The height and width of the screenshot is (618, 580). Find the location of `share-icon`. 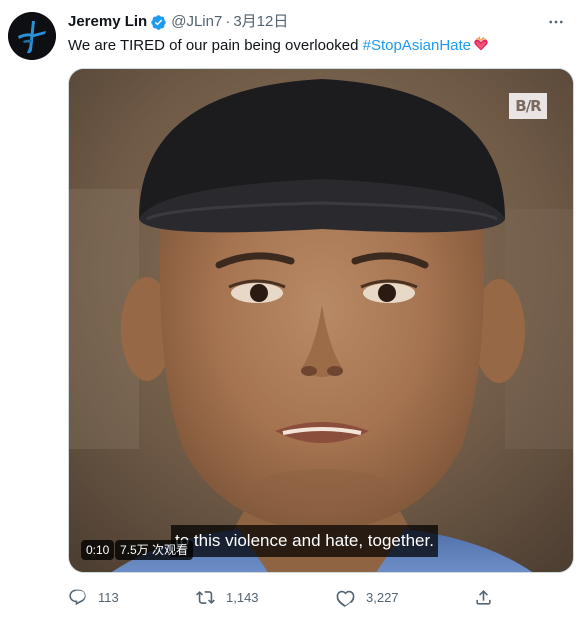

share-icon is located at coordinates (483, 597).